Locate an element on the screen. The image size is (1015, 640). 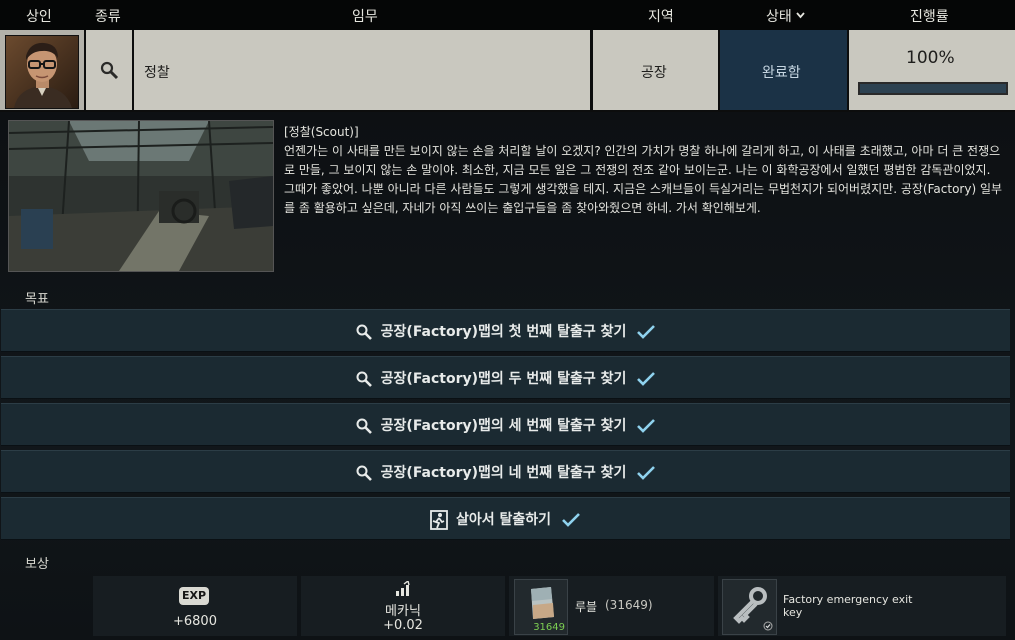
objective-row: 공장(Factory)맵의 세 번째 탈출구 찾기 is located at coordinates (505, 424).